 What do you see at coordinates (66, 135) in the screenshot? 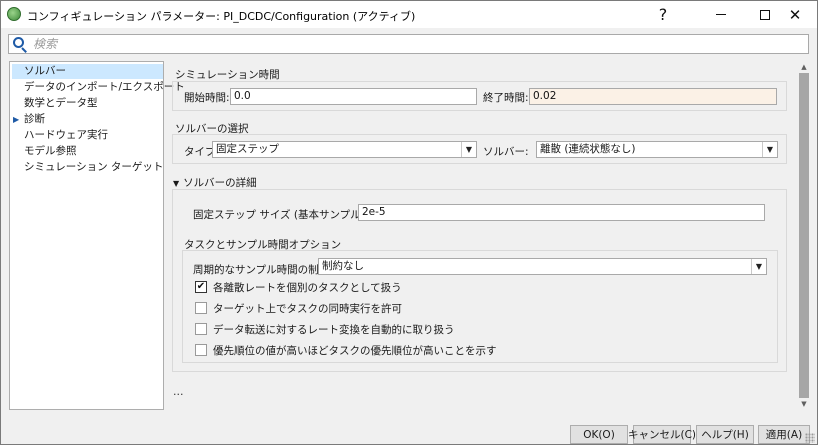
I see `tree-item-hardware-implementation: ハードウェア実行` at bounding box center [66, 135].